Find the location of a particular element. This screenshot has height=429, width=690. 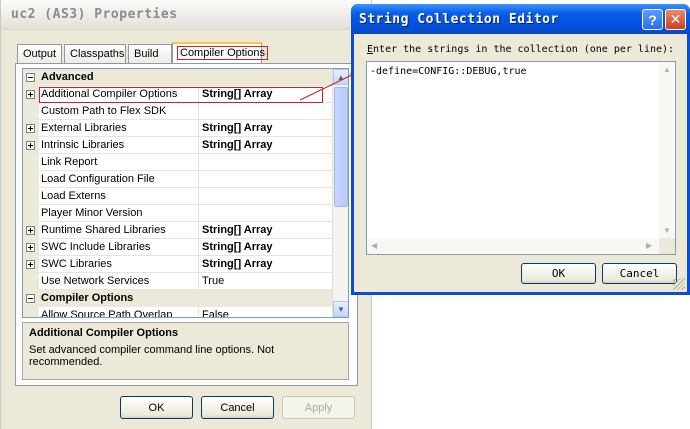

property-row-load-configuration-file: Load Configuration File is located at coordinates (178, 179).